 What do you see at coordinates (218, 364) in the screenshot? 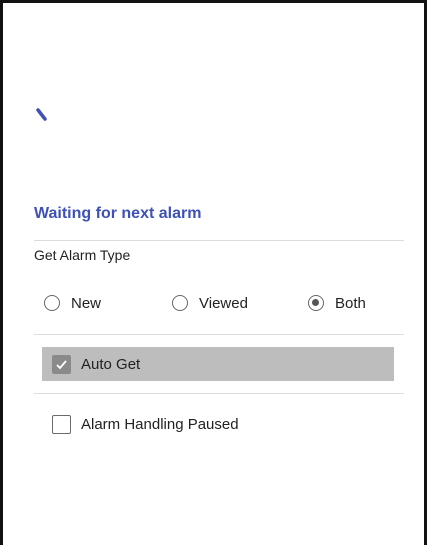
I see `auto-get-row: Auto Get` at bounding box center [218, 364].